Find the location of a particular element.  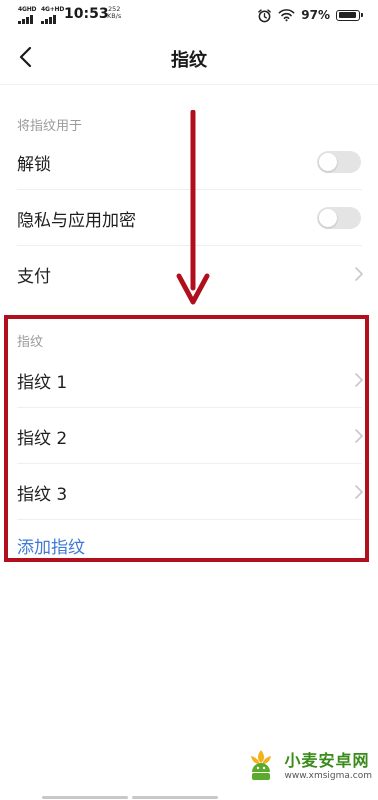

watermark: 小麦安卓网 www.xmsigma.com is located at coordinates (307, 764).